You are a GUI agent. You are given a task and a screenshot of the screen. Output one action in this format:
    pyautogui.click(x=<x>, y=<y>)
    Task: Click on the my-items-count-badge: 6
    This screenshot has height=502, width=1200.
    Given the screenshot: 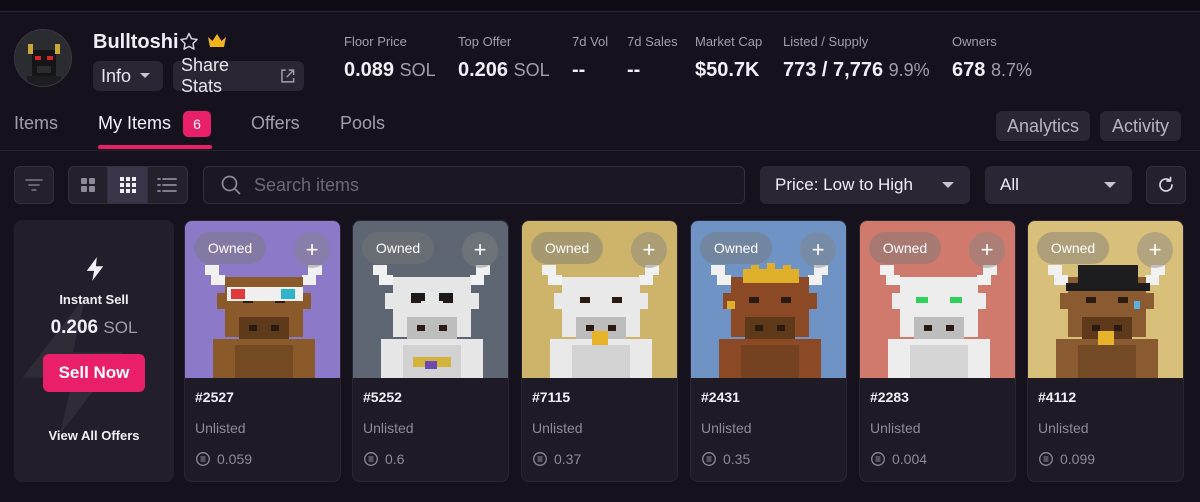 What is the action you would take?
    pyautogui.click(x=197, y=124)
    